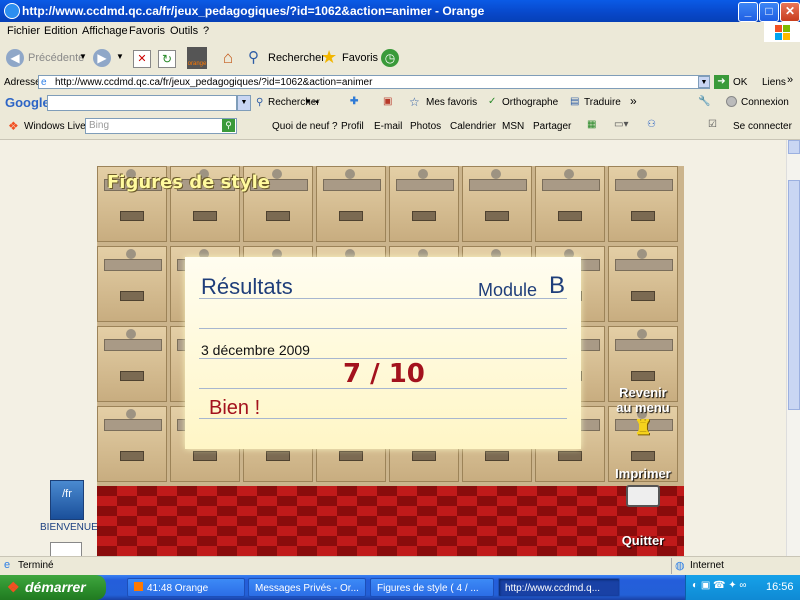 This screenshot has width=800, height=600. Describe the element at coordinates (790, 80) in the screenshot. I see `links-more-icon: »` at that location.